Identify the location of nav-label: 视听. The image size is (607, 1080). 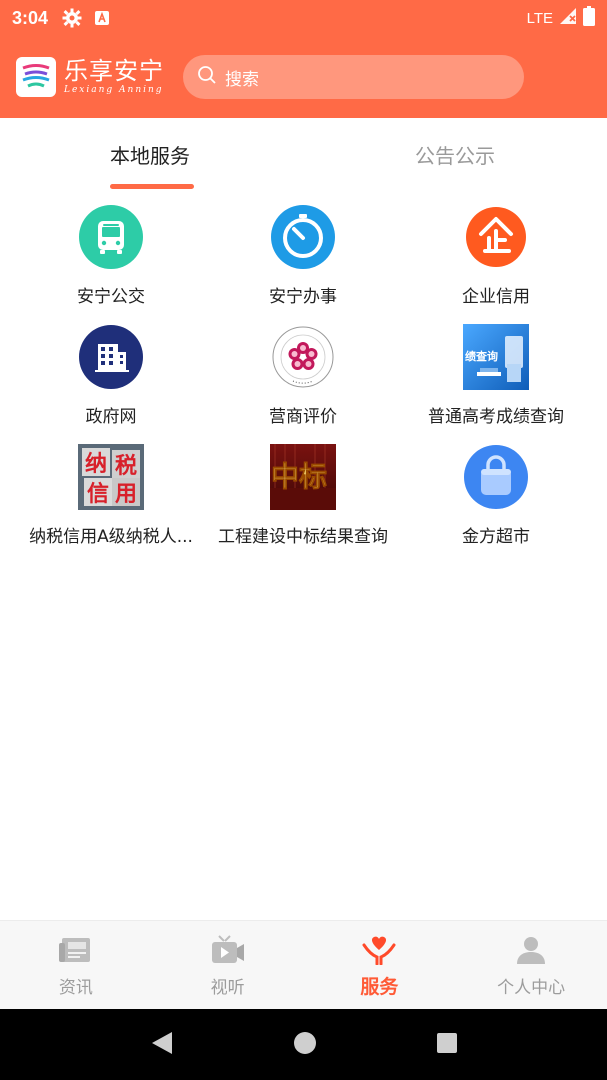
(227, 987).